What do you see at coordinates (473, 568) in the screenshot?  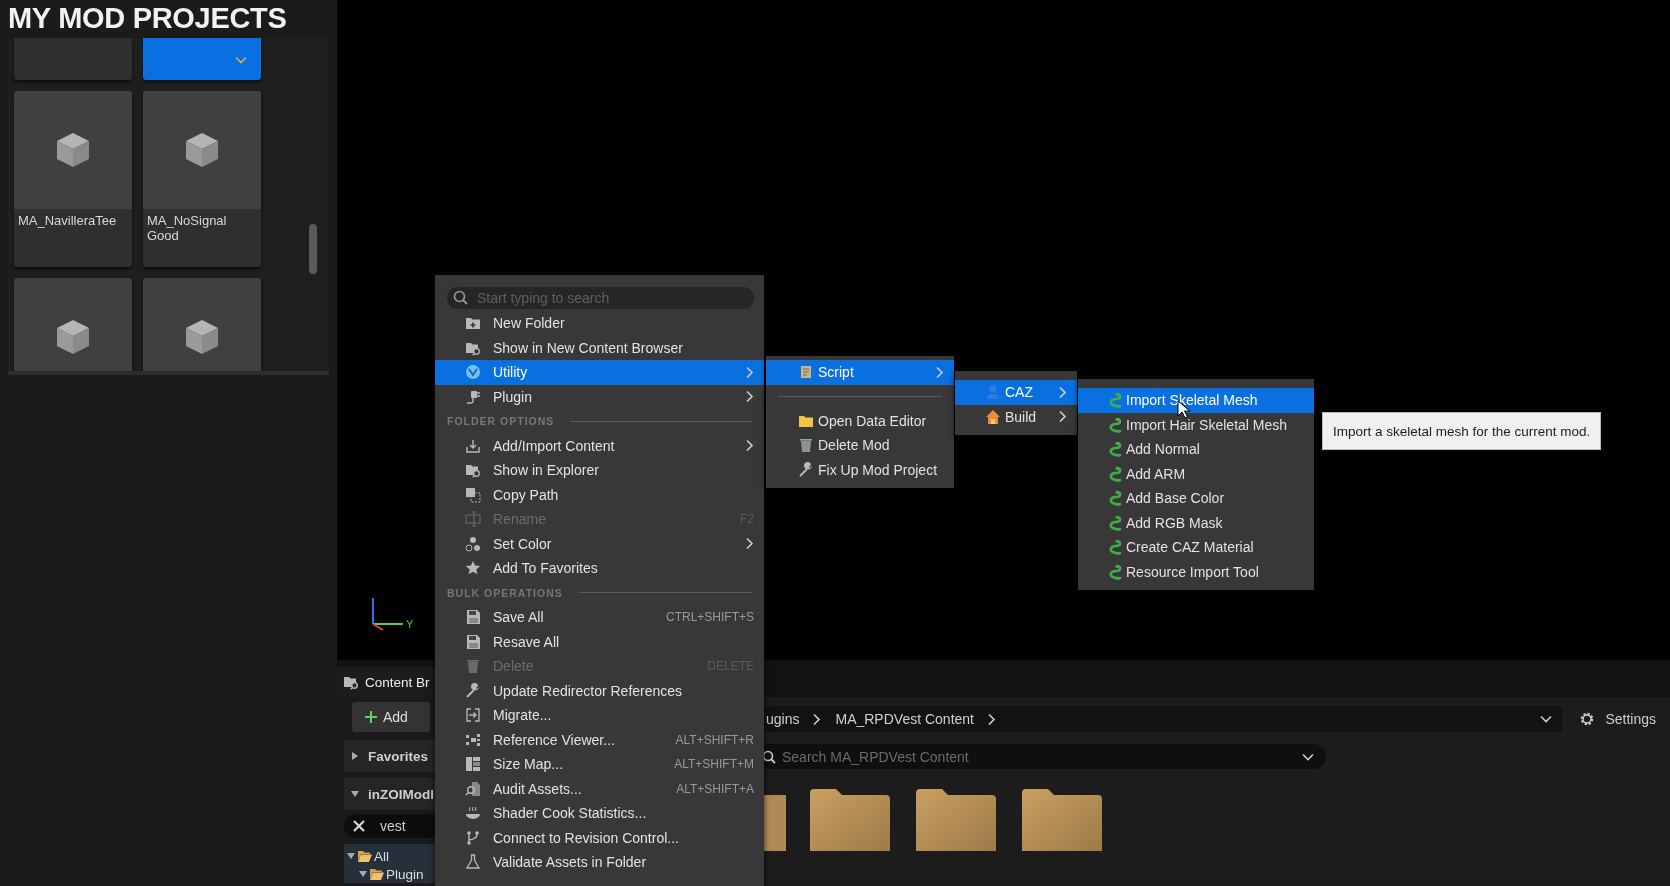 I see `star-icon` at bounding box center [473, 568].